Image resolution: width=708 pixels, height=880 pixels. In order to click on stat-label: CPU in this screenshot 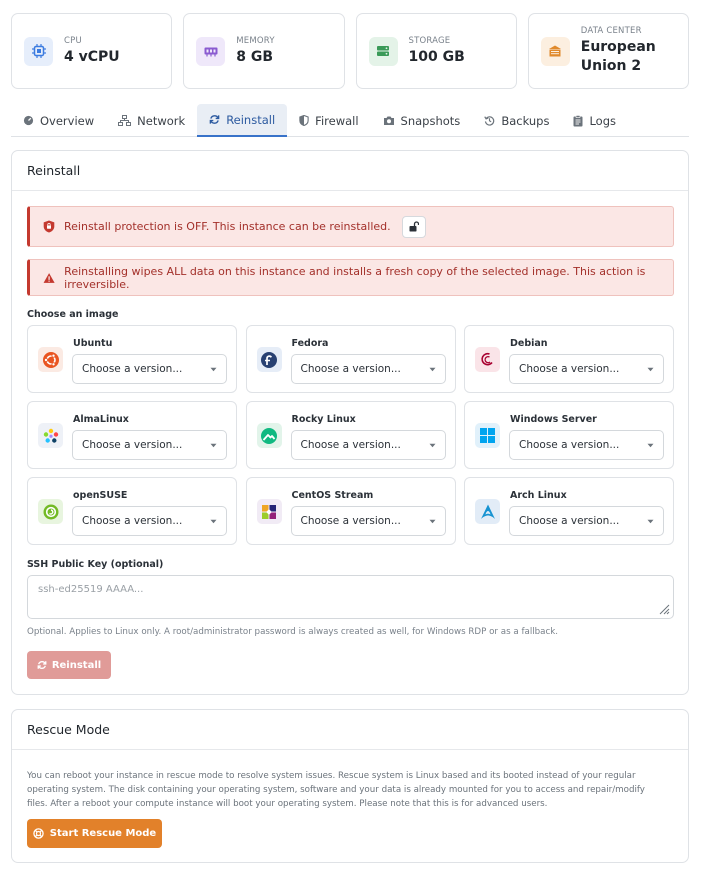, I will do `click(73, 40)`.